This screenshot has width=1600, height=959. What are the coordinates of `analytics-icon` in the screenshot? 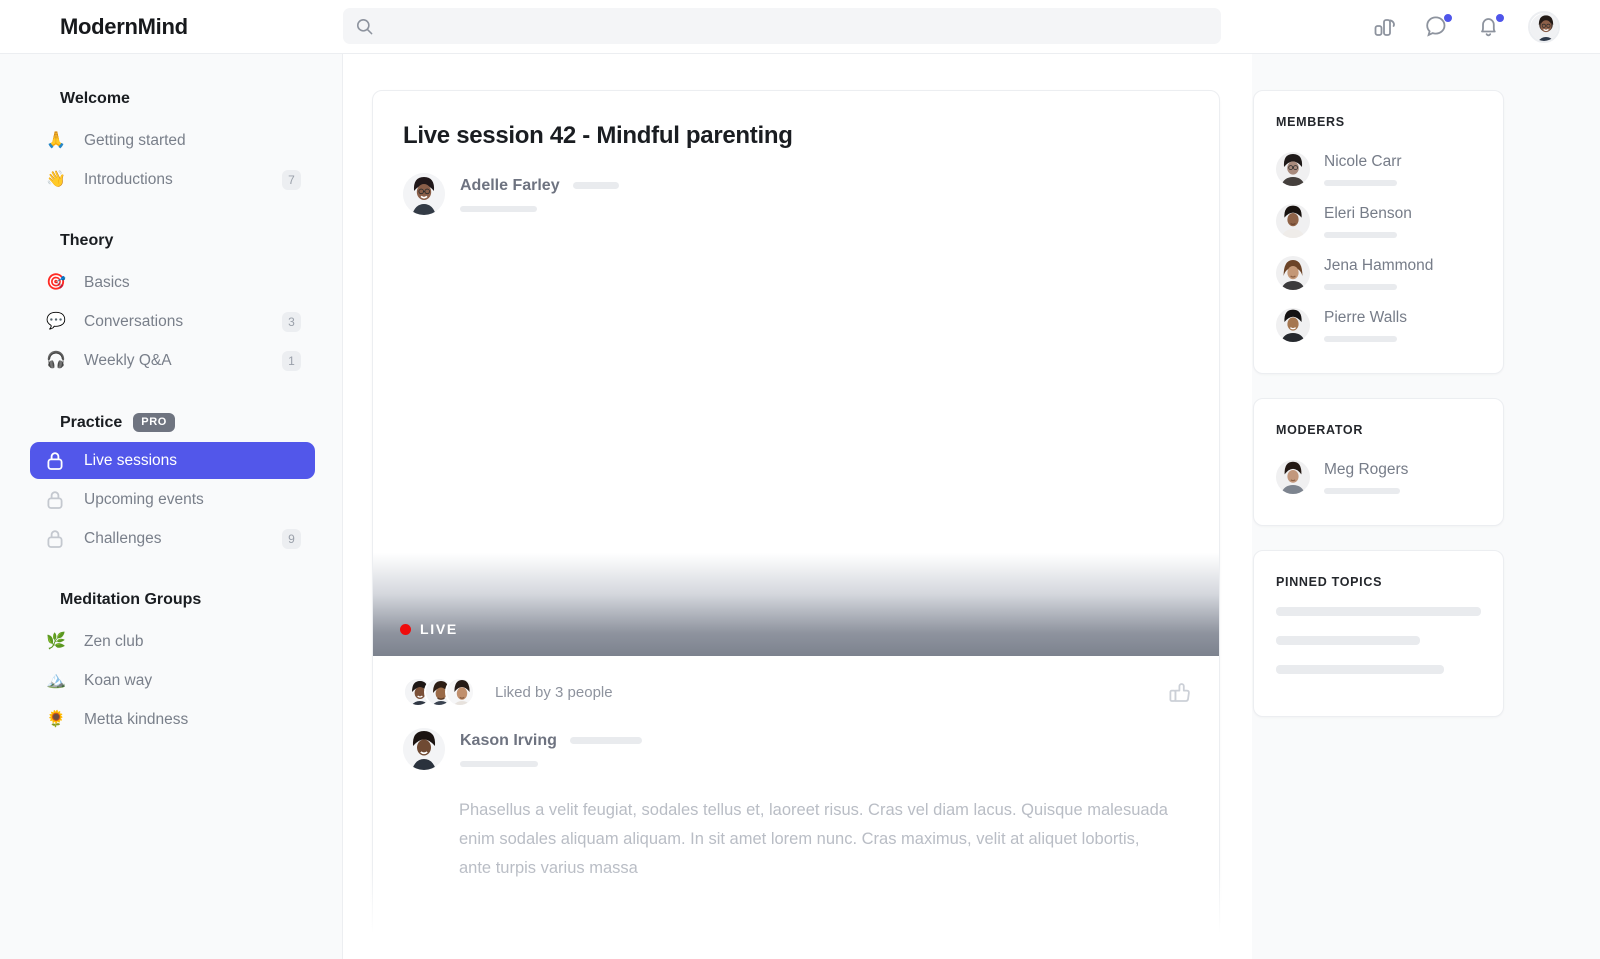 It's located at (1385, 27).